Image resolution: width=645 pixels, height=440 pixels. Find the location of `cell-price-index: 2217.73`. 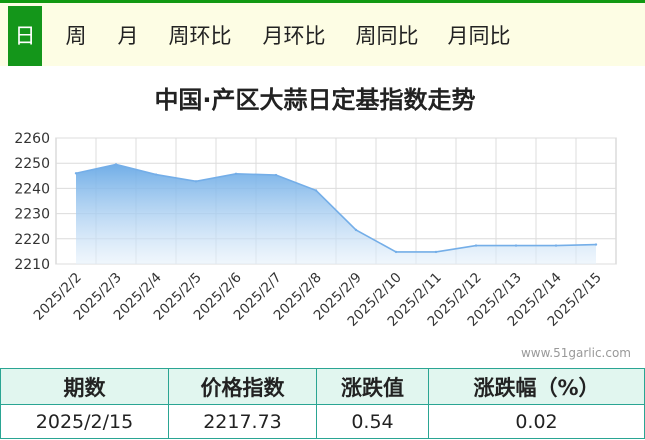

cell-price-index: 2217.73 is located at coordinates (242, 421).